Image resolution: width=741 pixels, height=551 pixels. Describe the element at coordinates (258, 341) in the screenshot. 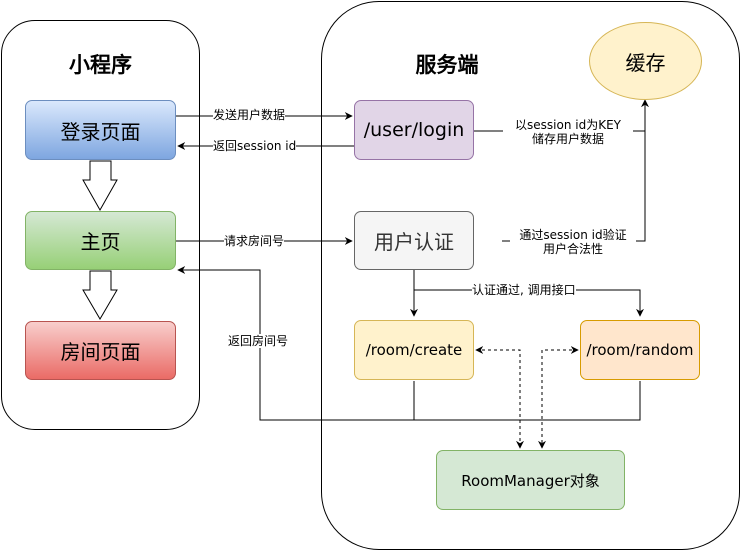

I see `label-return-room: 返回房间号` at that location.